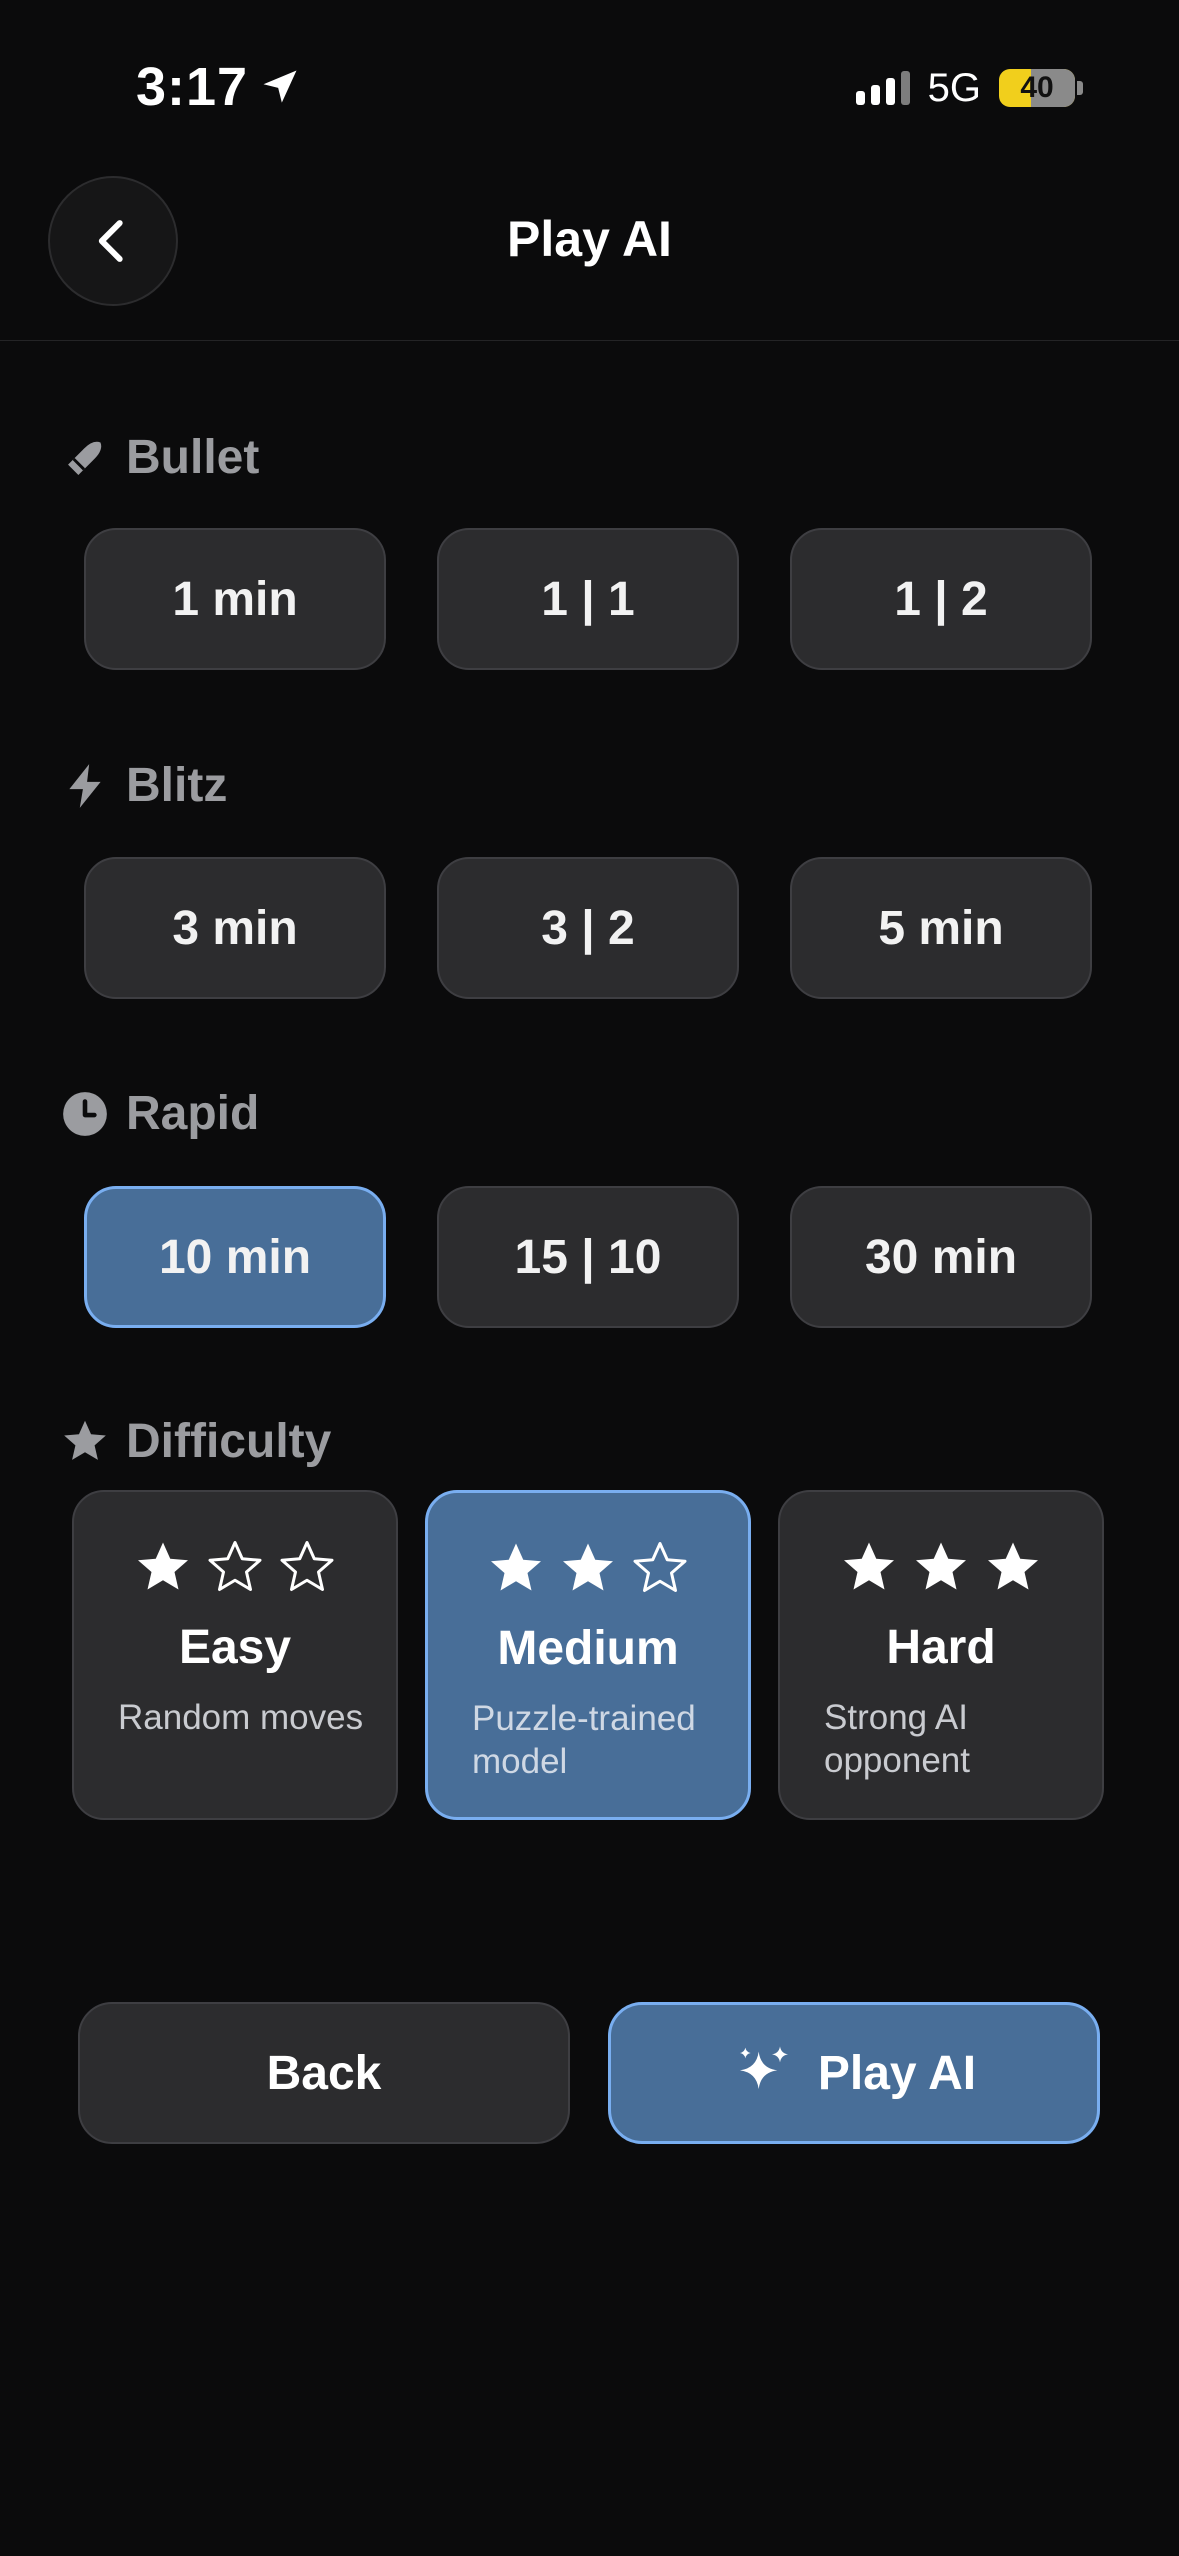 Image resolution: width=1179 pixels, height=2556 pixels. I want to click on section-title-difficulty: Difficulty, so click(195, 1441).